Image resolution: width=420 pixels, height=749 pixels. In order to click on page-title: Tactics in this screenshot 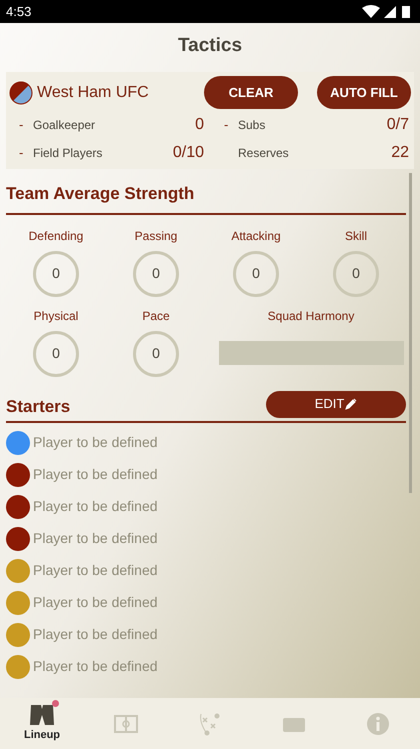, I will do `click(210, 46)`.